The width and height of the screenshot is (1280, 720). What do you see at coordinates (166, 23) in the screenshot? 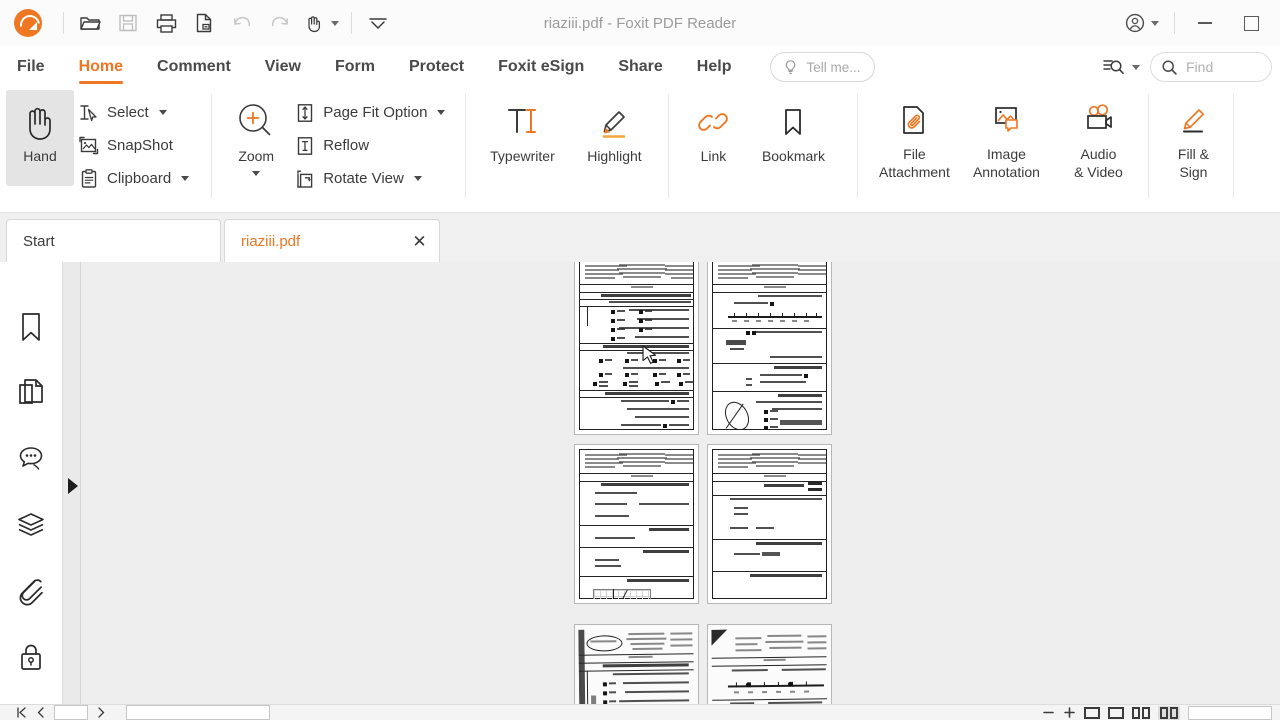
I see `print-icon` at bounding box center [166, 23].